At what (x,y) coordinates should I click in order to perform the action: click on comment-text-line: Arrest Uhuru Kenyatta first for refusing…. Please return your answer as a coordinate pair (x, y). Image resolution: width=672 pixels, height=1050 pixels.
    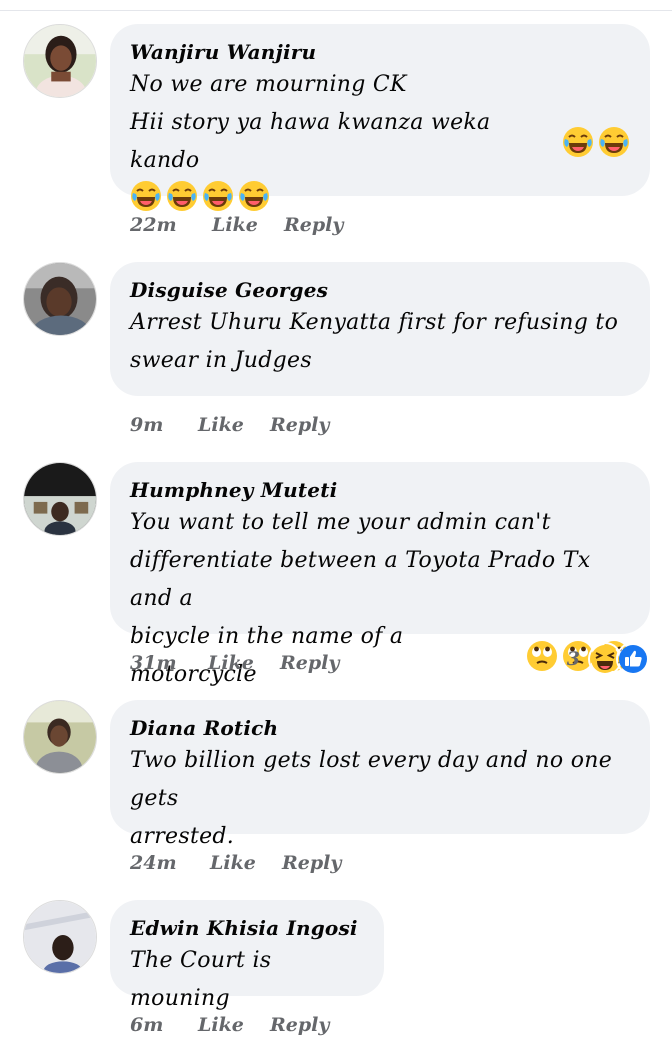
    Looking at the image, I should click on (374, 322).